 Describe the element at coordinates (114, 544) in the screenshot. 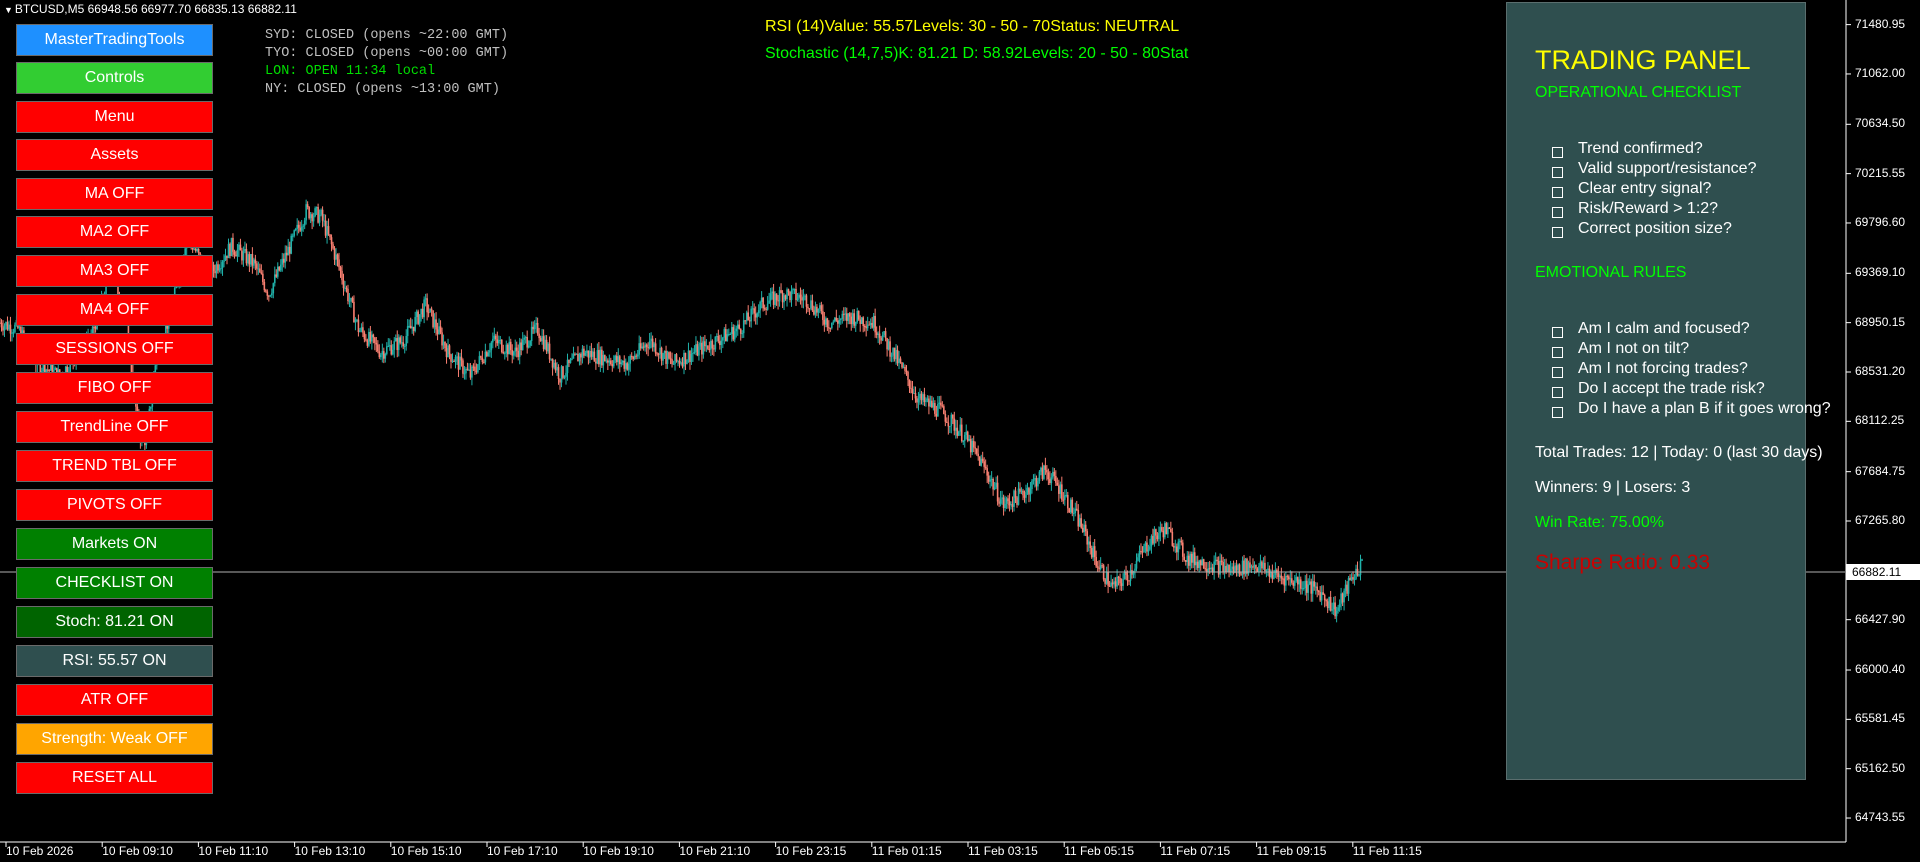

I see `markets-on-button: Markets ON` at that location.